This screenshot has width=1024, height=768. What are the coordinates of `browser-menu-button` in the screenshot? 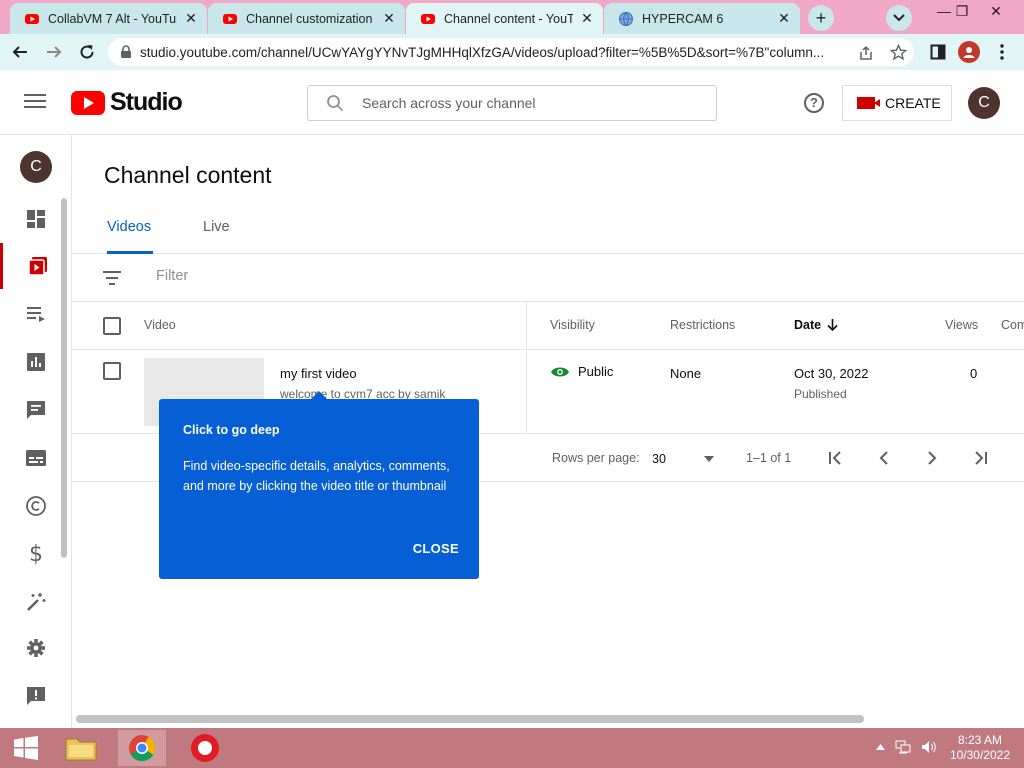 It's located at (1002, 52).